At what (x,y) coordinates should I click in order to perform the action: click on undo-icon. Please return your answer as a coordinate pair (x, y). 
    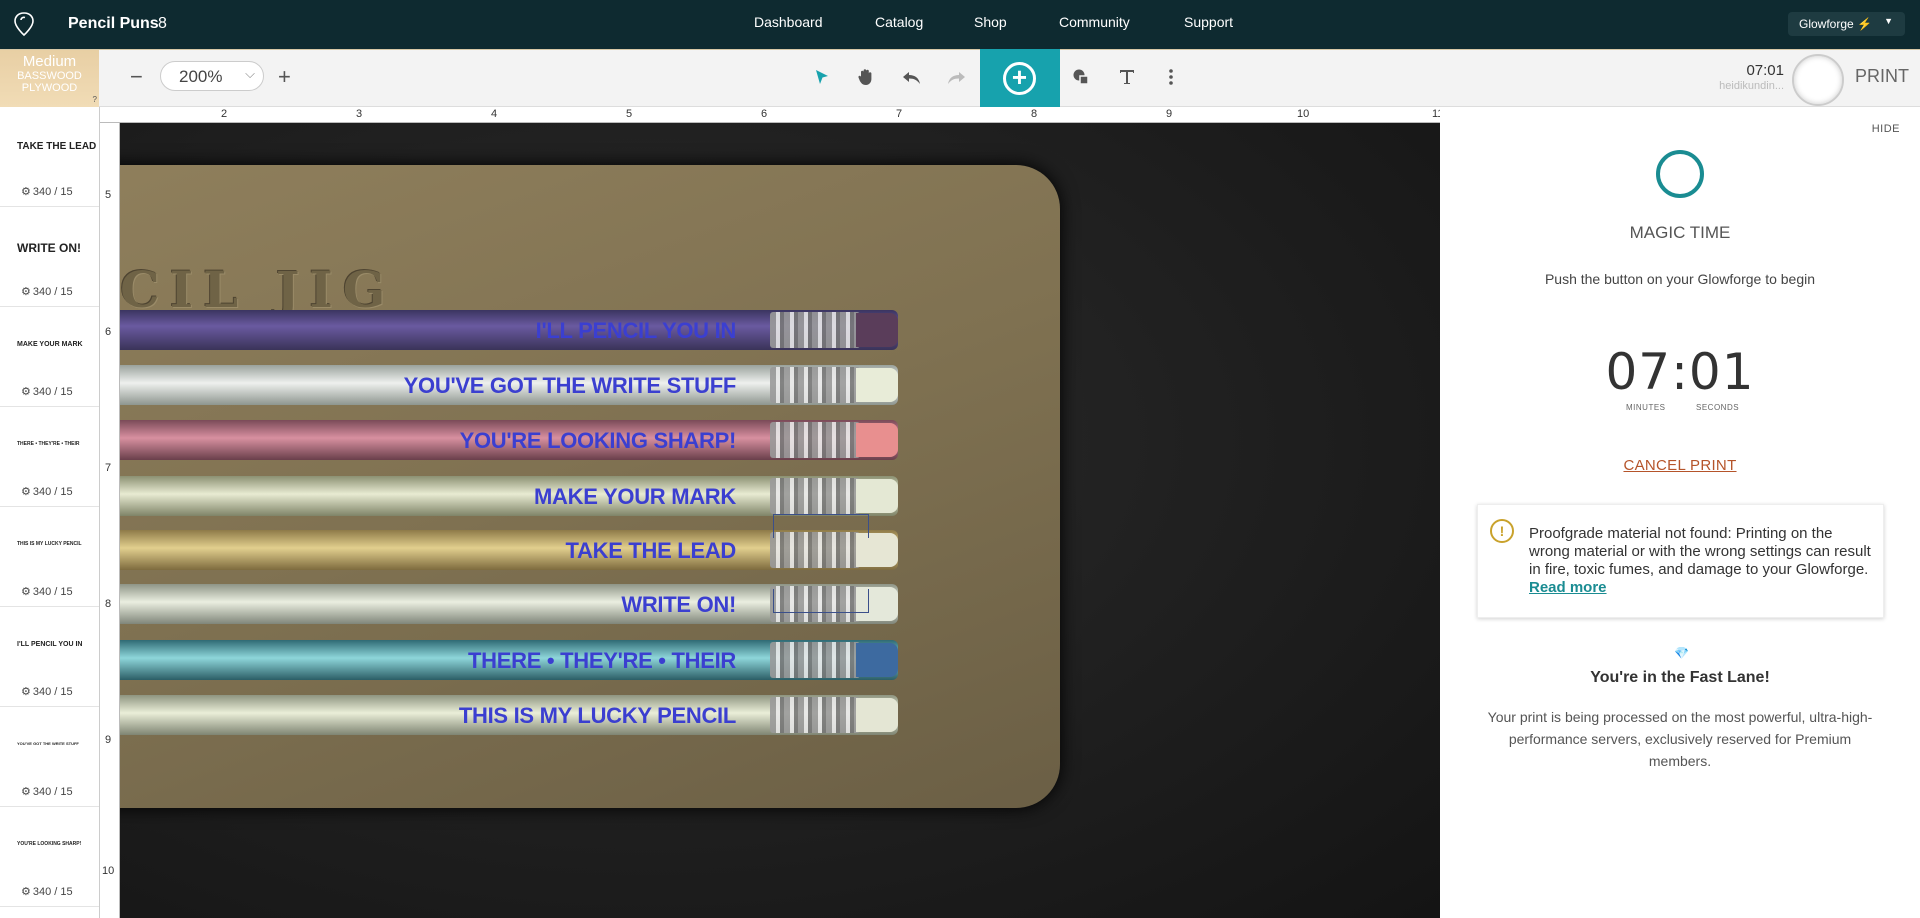
    Looking at the image, I should click on (912, 78).